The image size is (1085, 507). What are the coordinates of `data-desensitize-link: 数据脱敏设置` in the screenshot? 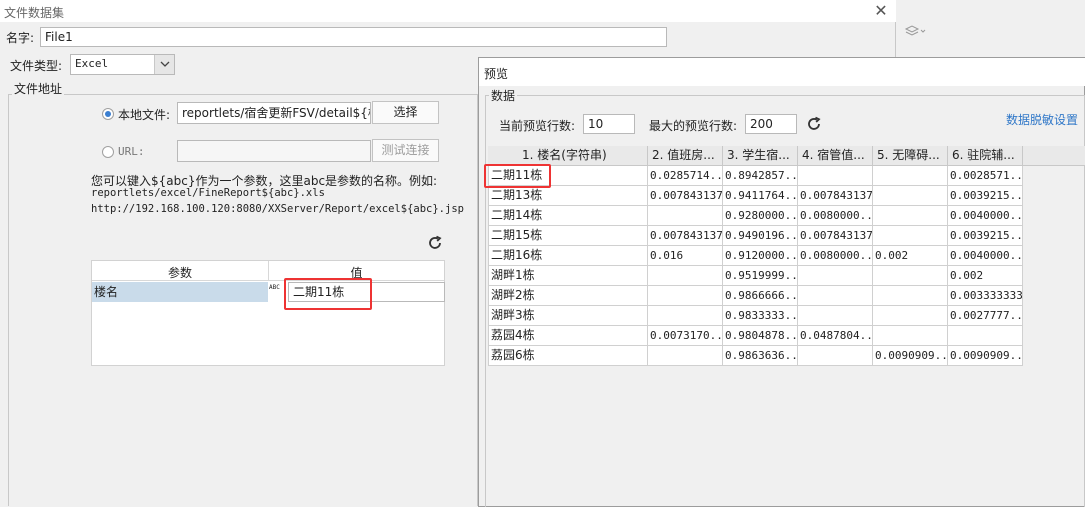 It's located at (1042, 119).